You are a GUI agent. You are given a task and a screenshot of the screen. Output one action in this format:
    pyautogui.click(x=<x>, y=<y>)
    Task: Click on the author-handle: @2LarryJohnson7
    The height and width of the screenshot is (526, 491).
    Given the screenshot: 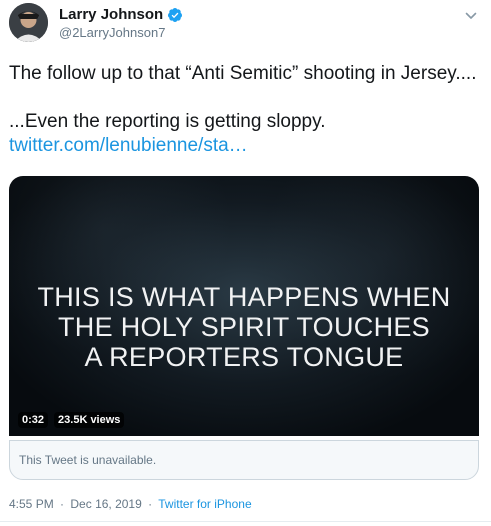 What is the action you would take?
    pyautogui.click(x=112, y=32)
    